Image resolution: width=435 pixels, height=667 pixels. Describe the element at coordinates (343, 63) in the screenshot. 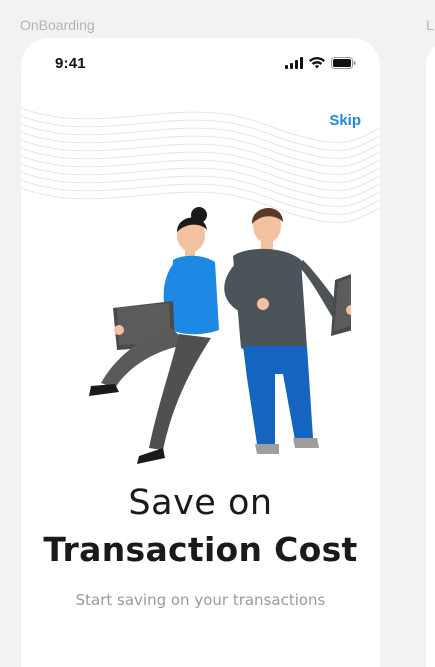

I see `battery-icon` at that location.